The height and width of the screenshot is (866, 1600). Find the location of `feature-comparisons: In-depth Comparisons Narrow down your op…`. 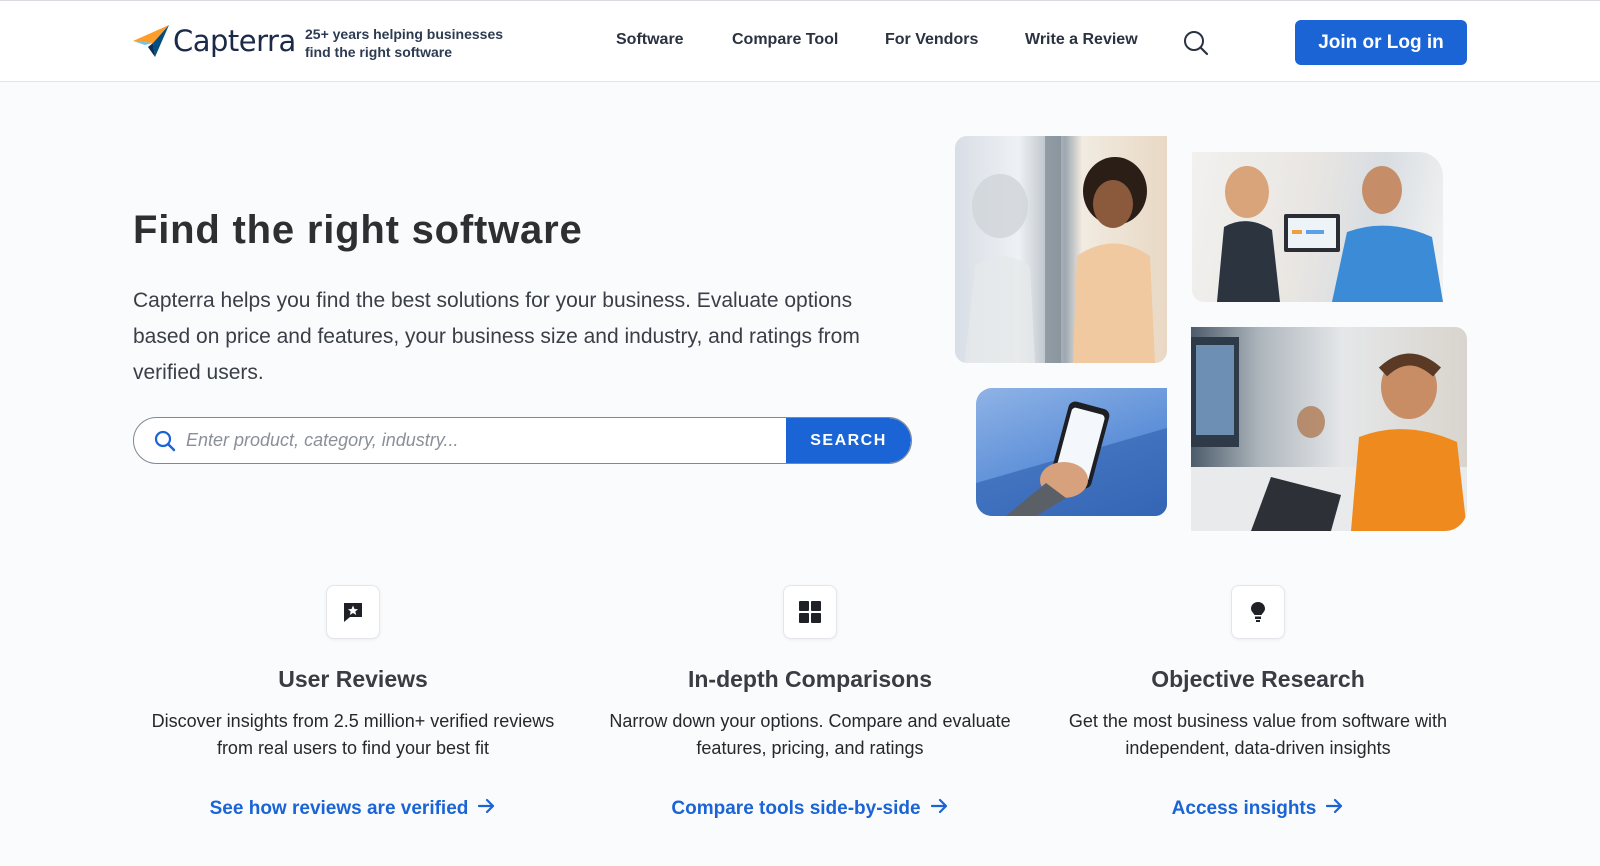

feature-comparisons: In-depth Comparisons Narrow down your op… is located at coordinates (810, 702).